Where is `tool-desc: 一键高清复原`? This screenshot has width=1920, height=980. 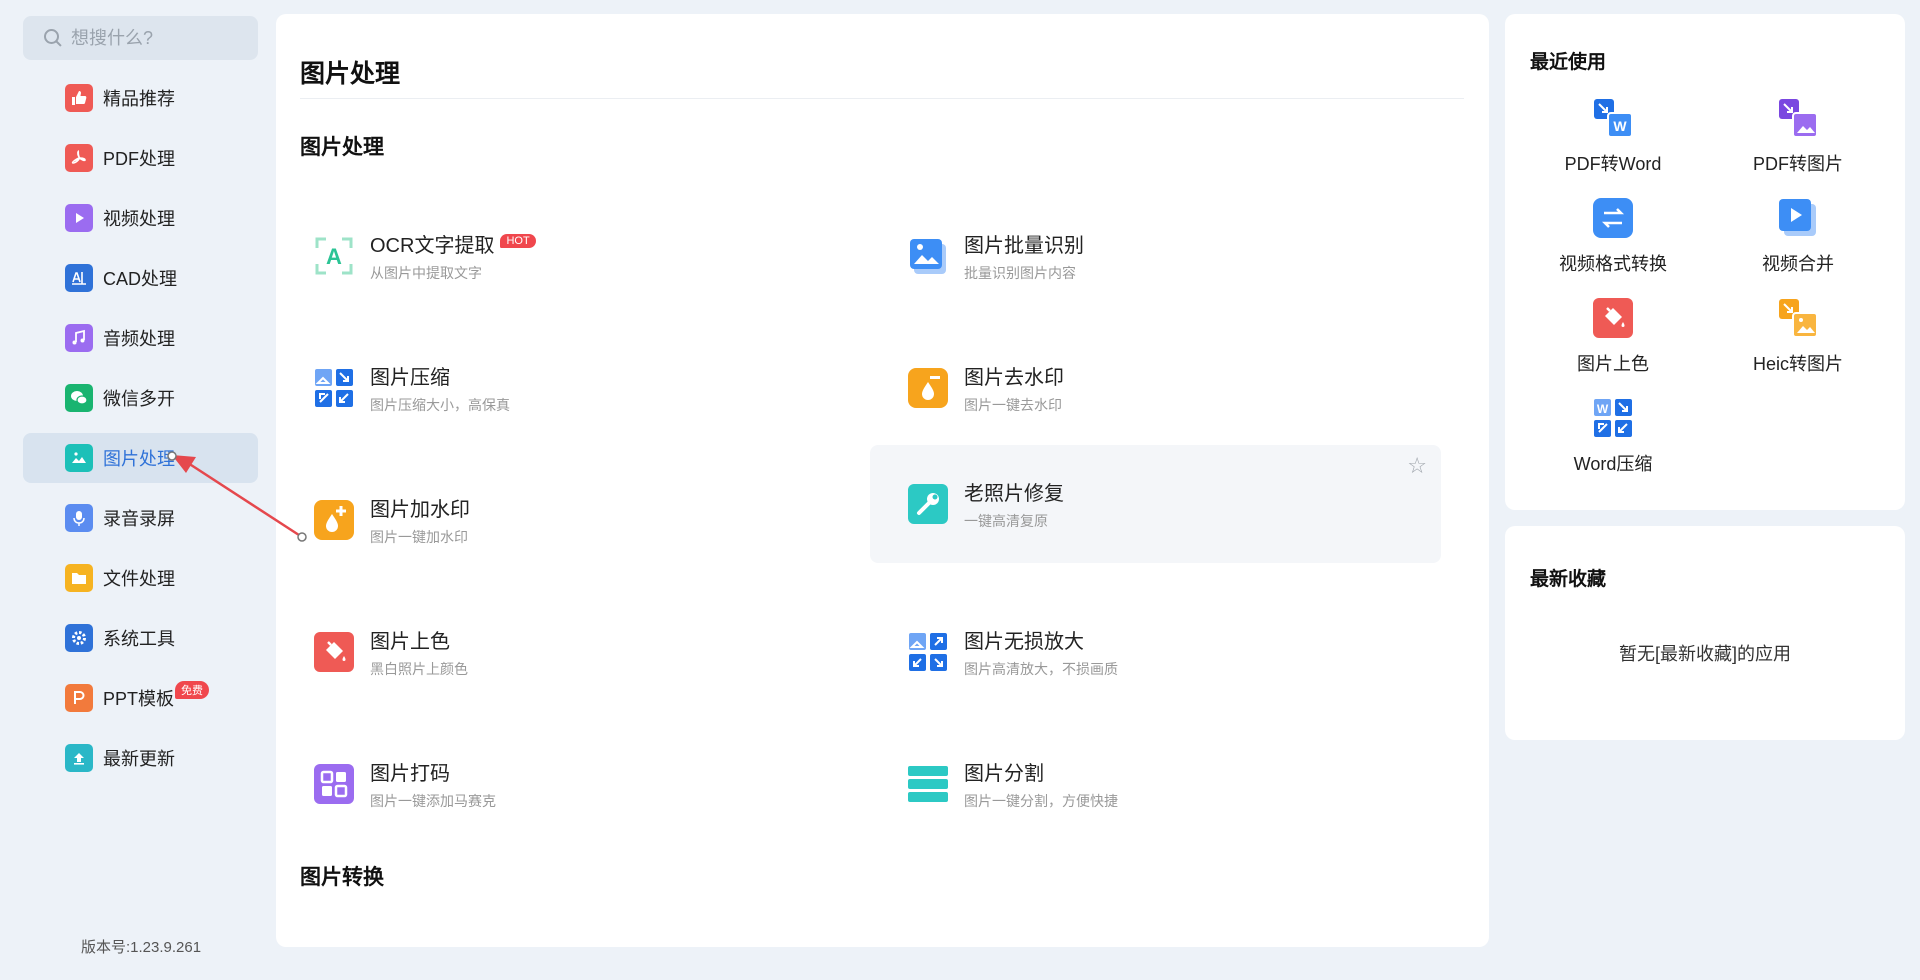
tool-desc: 一键高清复原 is located at coordinates (1006, 521).